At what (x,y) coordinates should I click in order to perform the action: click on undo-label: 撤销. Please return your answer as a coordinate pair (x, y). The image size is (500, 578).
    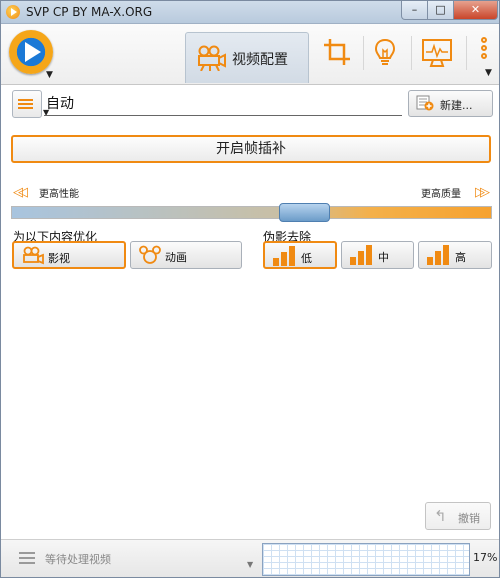
    Looking at the image, I should click on (469, 518).